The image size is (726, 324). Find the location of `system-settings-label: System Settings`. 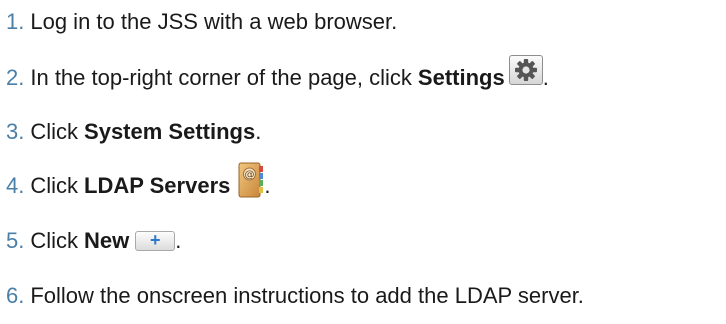

system-settings-label: System Settings is located at coordinates (170, 131).